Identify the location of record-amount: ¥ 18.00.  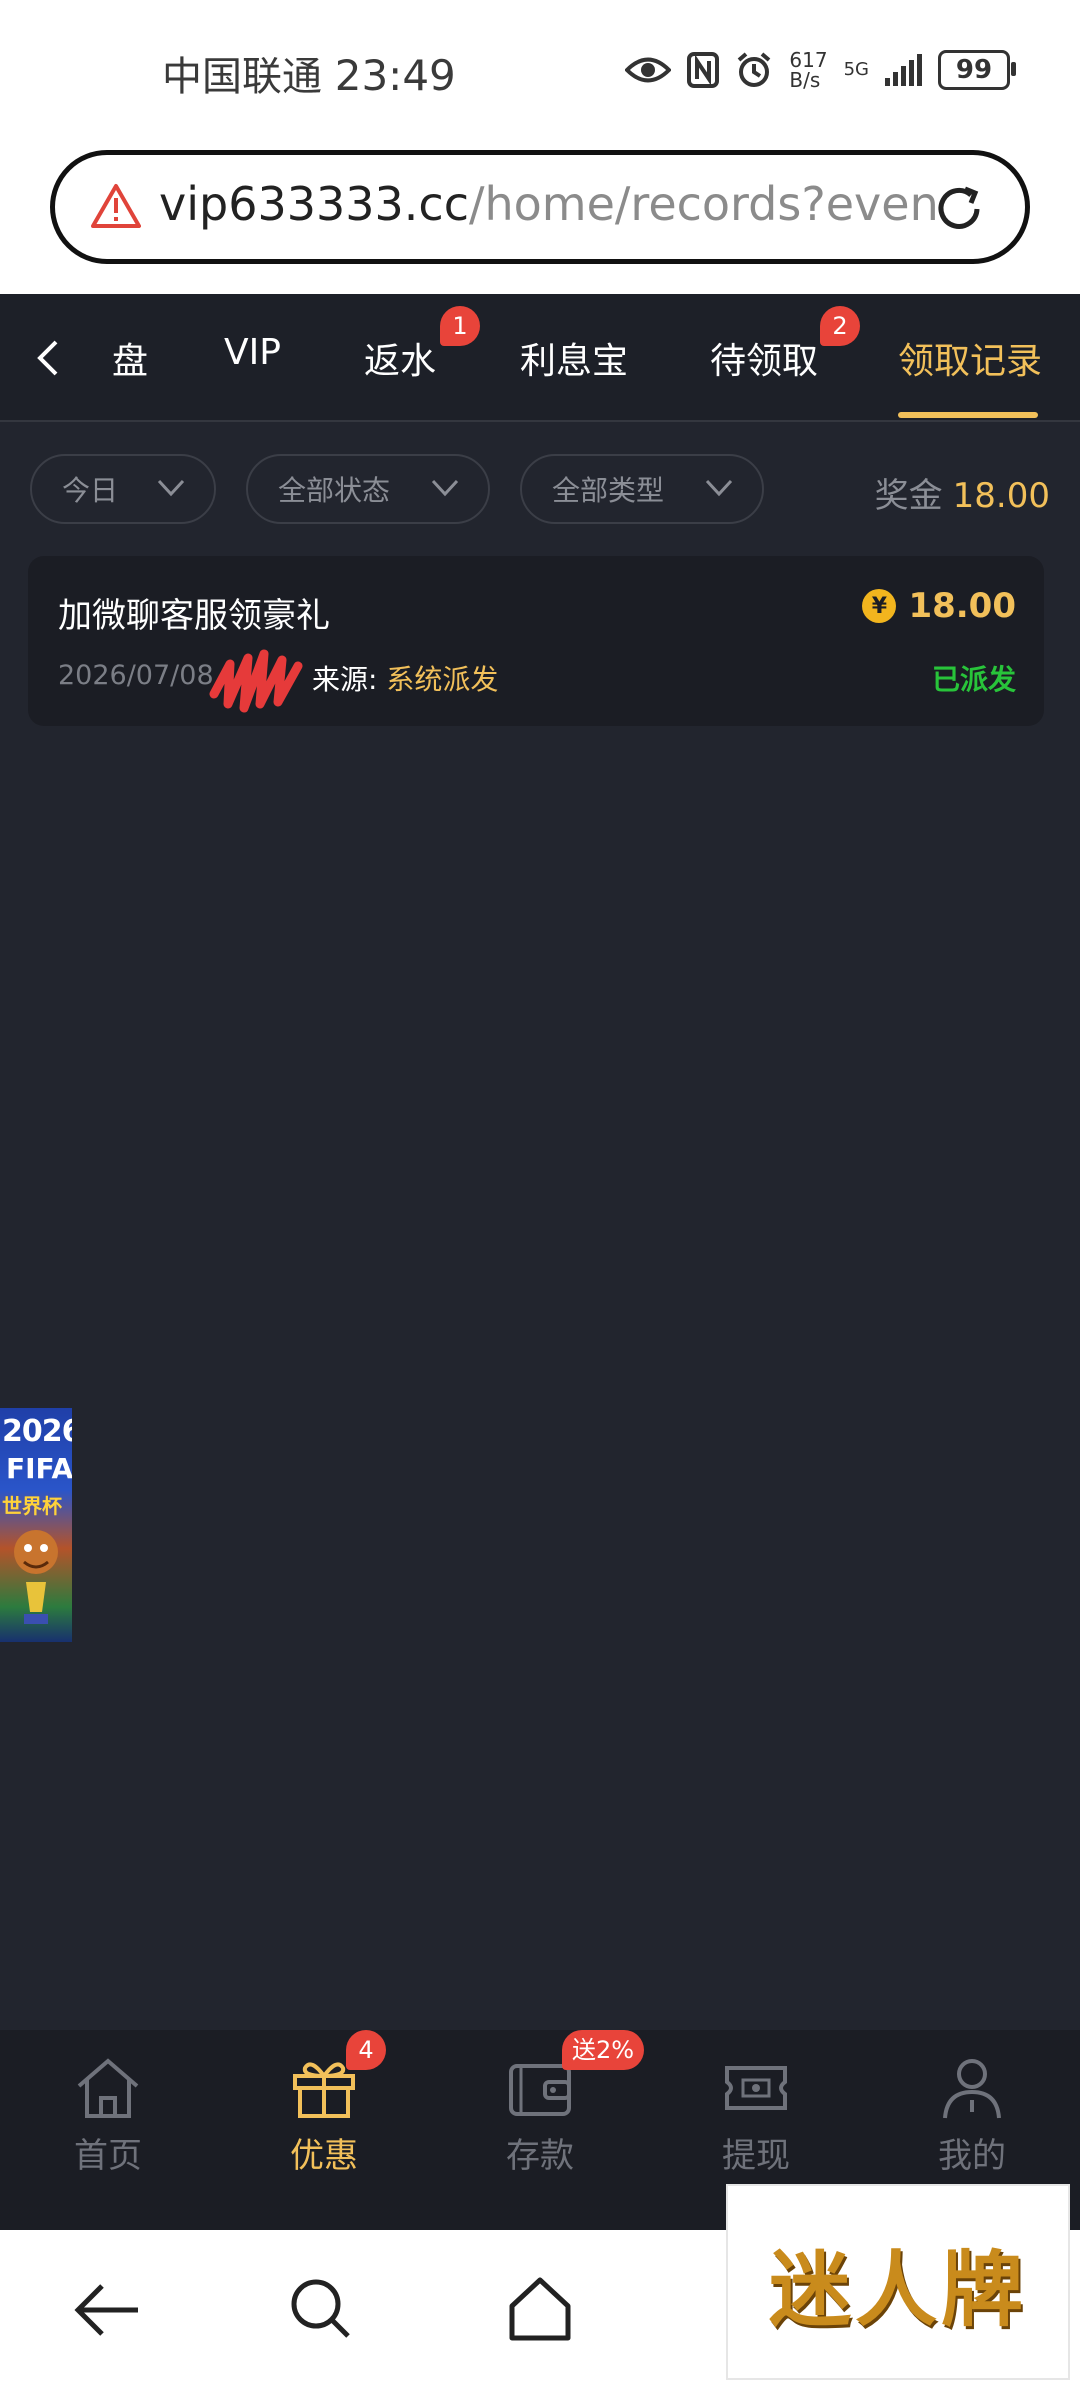
(939, 606).